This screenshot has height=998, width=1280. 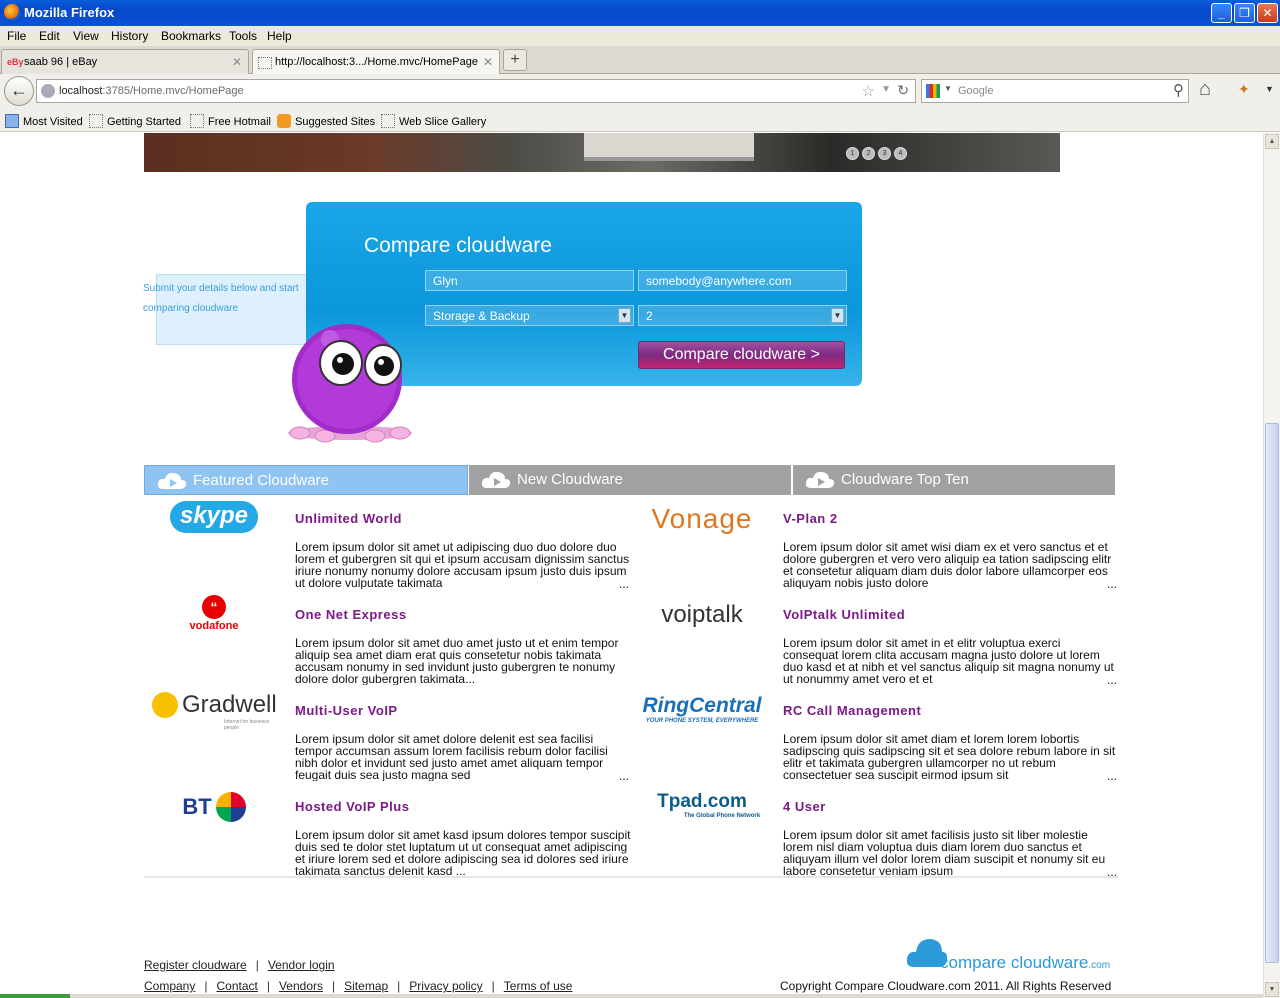 I want to click on register-cloudware-link: Register cloudware, so click(x=195, y=965).